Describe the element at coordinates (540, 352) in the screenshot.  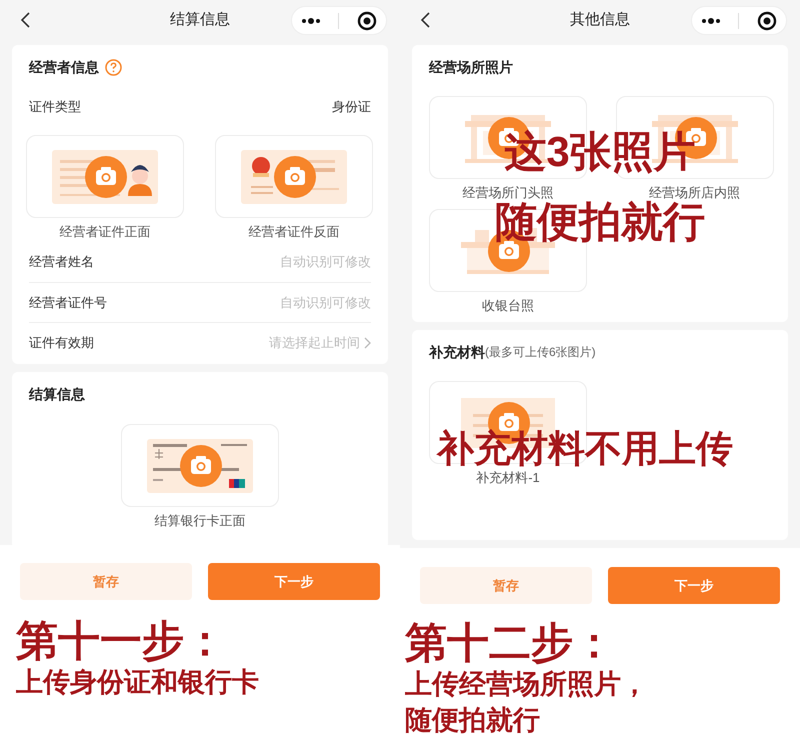
I see `section-note: (最多可上传6张图片)` at that location.